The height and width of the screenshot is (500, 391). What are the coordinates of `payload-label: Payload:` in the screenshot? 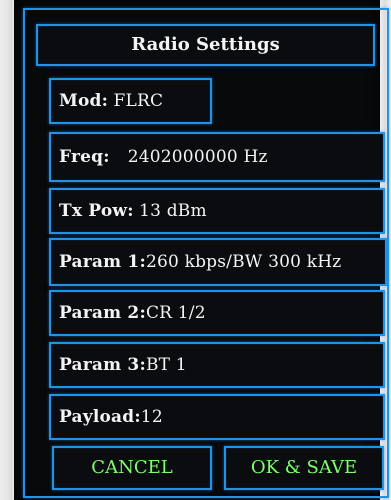 It's located at (100, 416).